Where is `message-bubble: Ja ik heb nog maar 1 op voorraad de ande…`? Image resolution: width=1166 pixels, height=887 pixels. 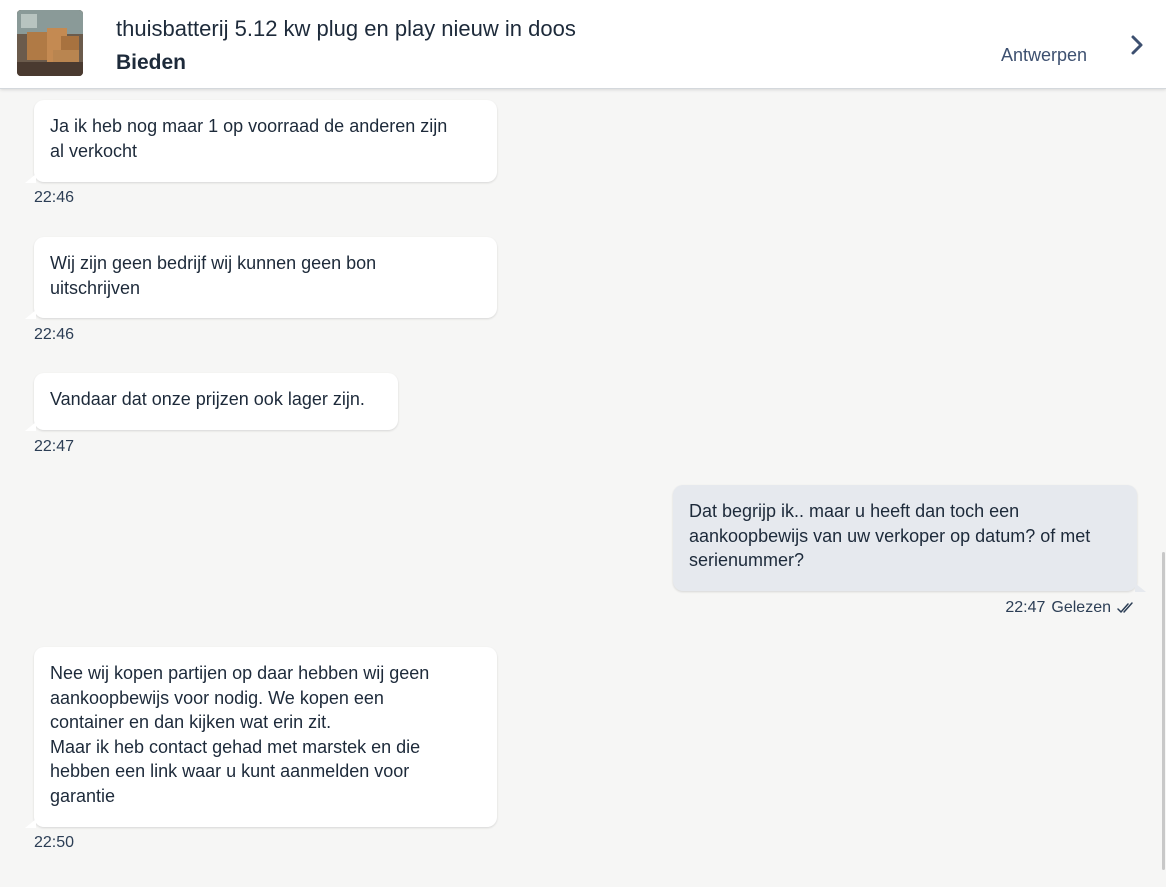 message-bubble: Ja ik heb nog maar 1 op voorraad de ande… is located at coordinates (261, 141).